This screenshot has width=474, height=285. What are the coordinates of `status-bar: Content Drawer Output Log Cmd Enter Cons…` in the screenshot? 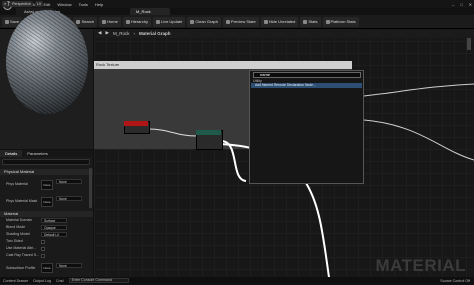 It's located at (237, 280).